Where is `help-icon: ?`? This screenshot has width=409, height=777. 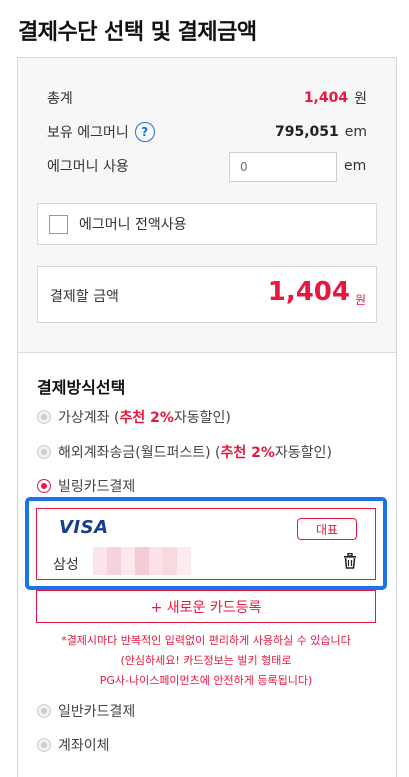 help-icon: ? is located at coordinates (144, 132).